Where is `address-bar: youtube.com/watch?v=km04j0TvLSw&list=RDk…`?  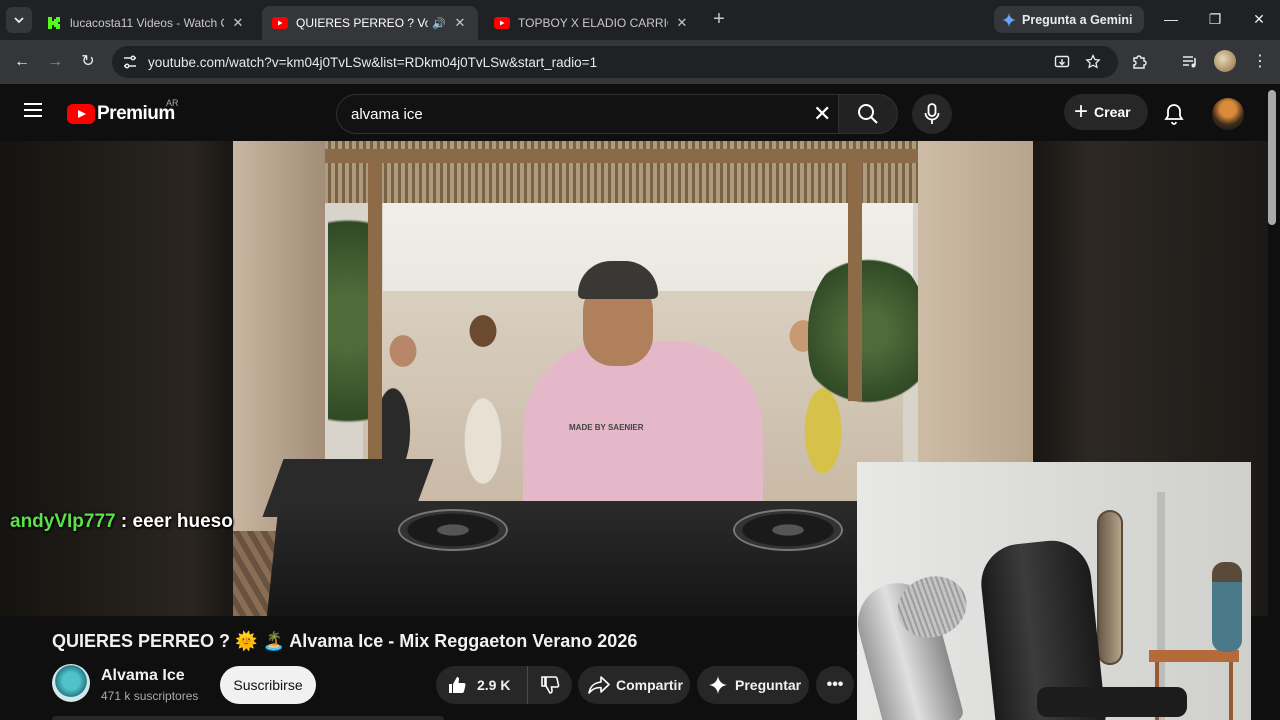
address-bar: youtube.com/watch?v=km04j0TvLSw&list=RDk… is located at coordinates (615, 62).